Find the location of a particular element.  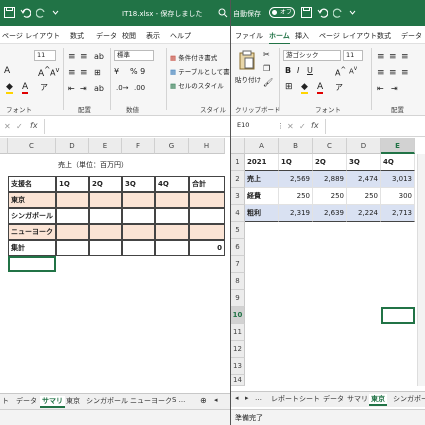

cell-e2: 3,013 is located at coordinates (398, 179).